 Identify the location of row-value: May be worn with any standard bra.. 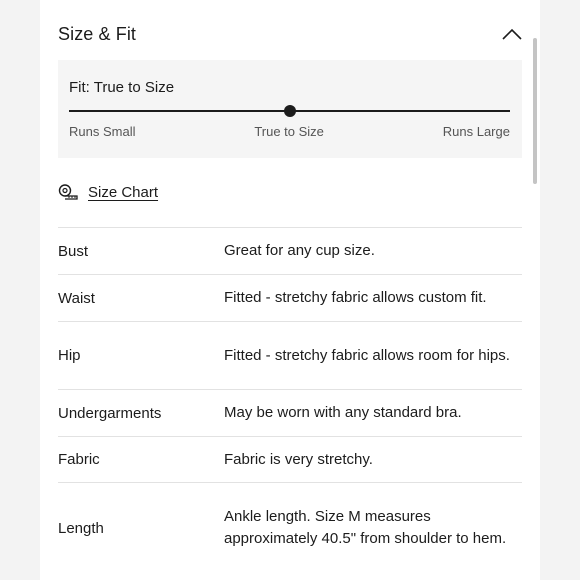
(343, 412).